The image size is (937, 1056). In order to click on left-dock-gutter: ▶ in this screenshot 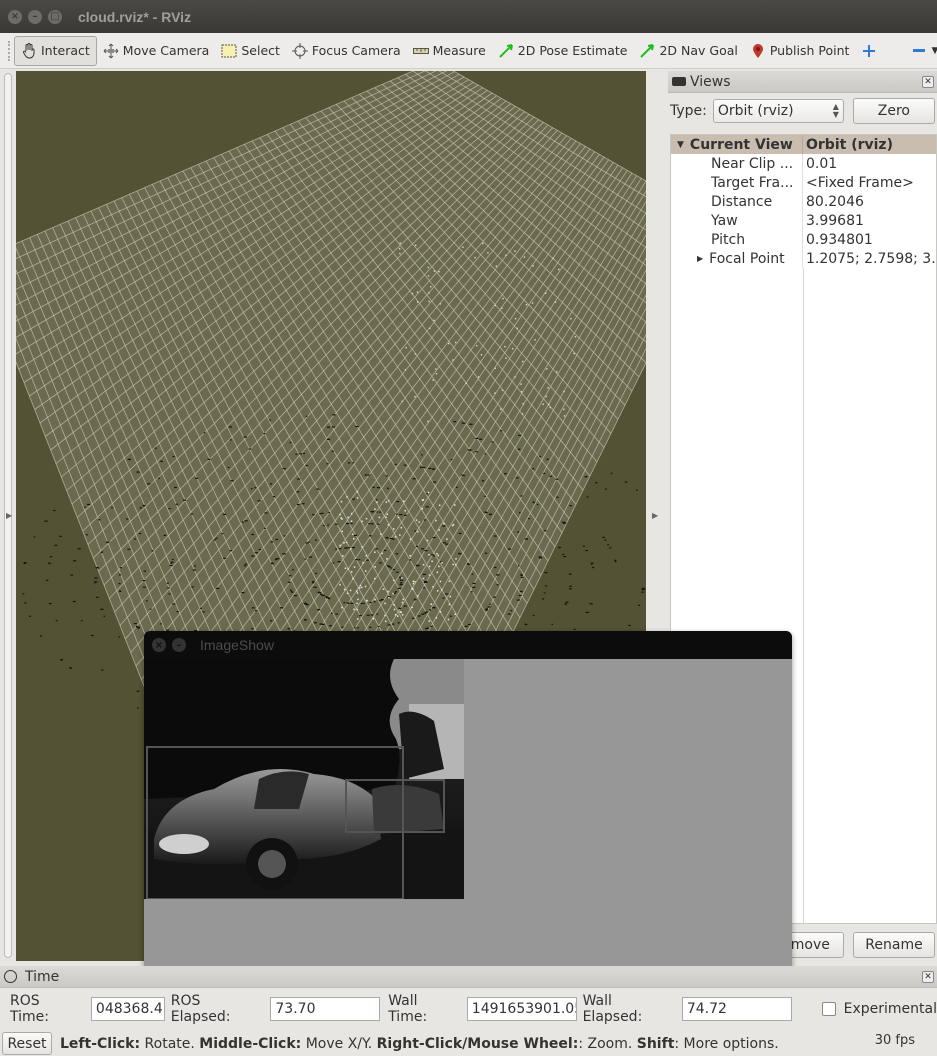, I will do `click(8, 516)`.